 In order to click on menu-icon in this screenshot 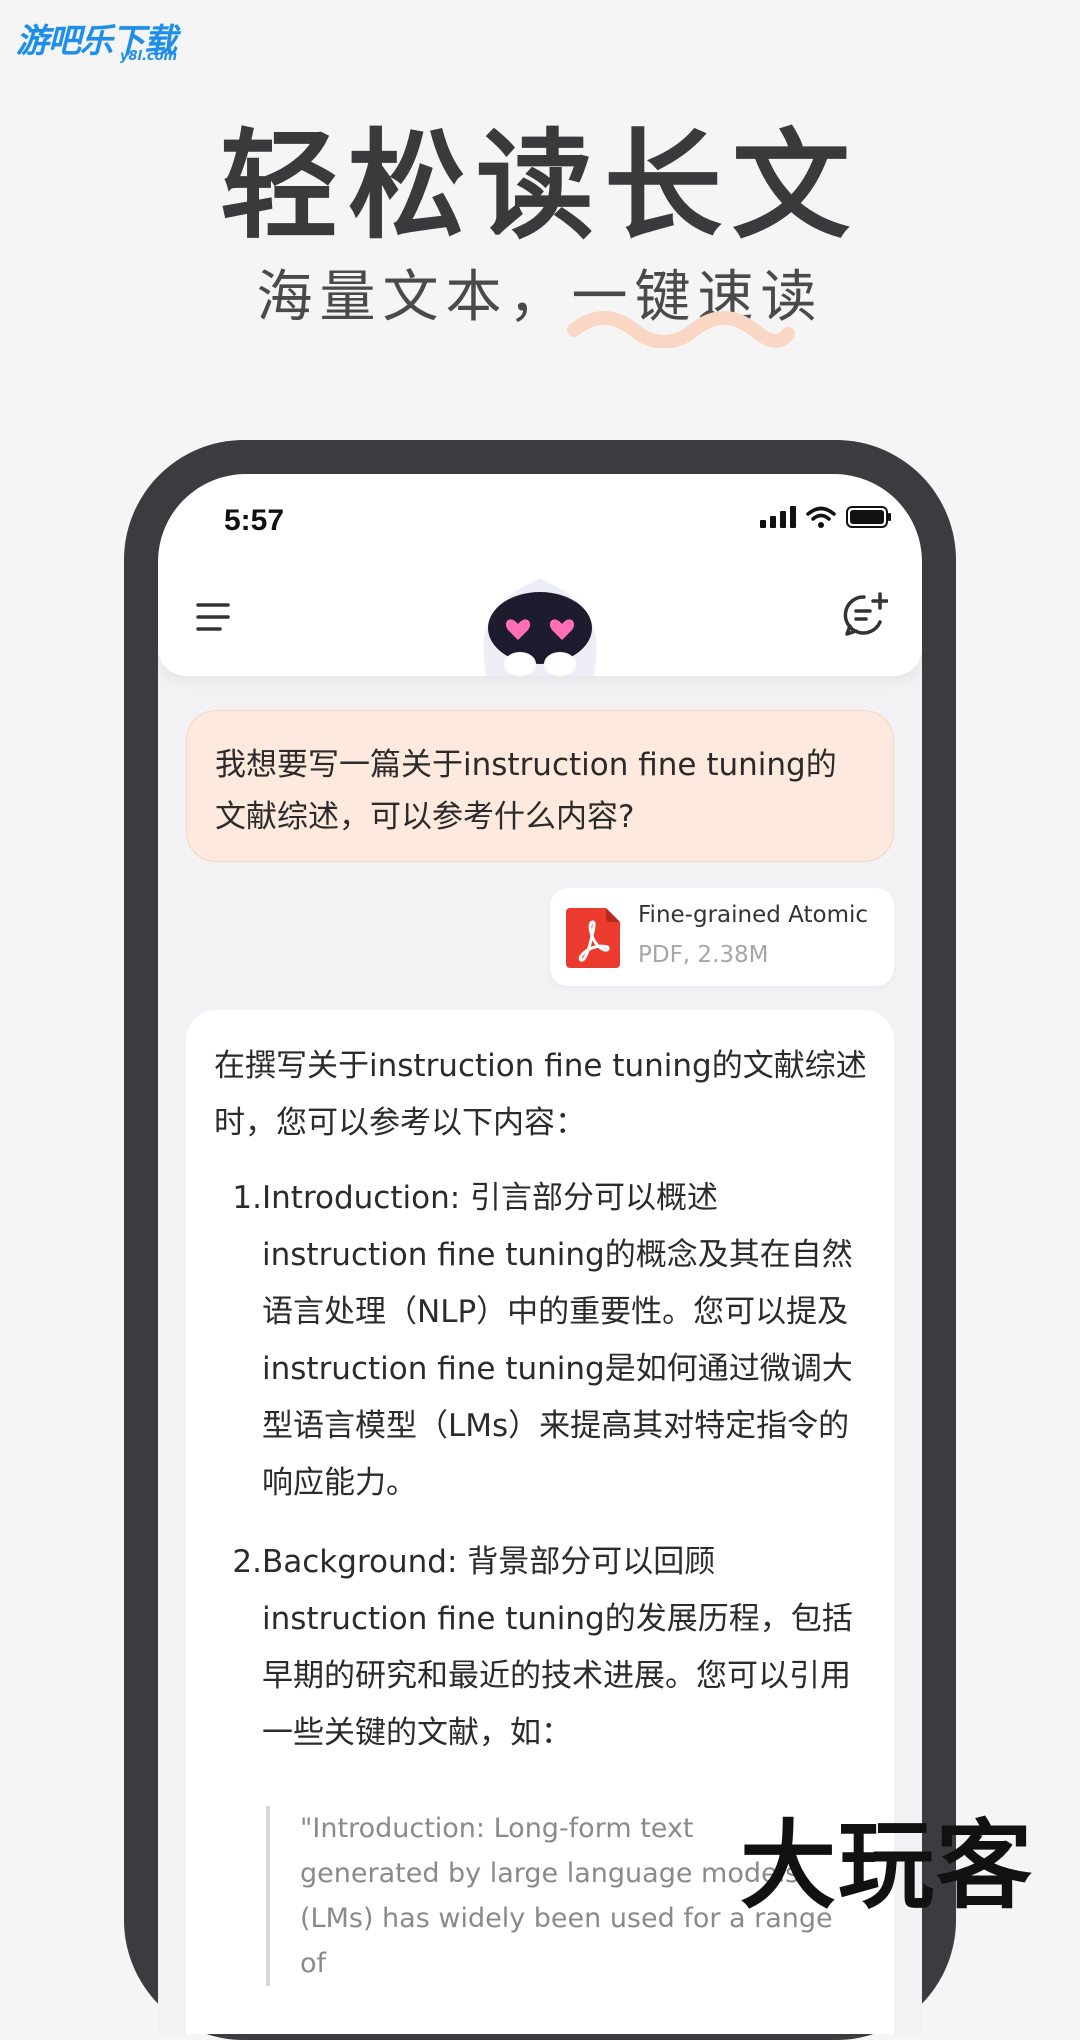, I will do `click(213, 617)`.